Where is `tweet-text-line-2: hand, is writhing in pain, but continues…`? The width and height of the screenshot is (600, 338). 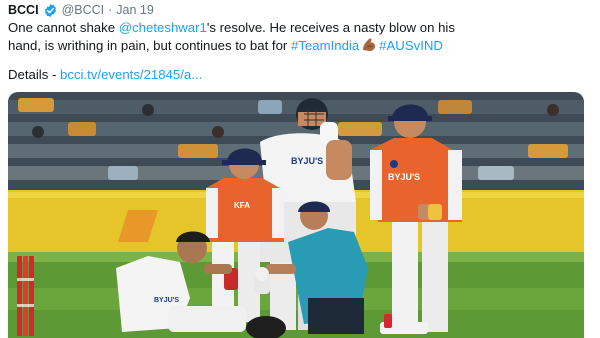
tweet-text-line-2: hand, is writhing in pain, but continues… is located at coordinates (303, 47).